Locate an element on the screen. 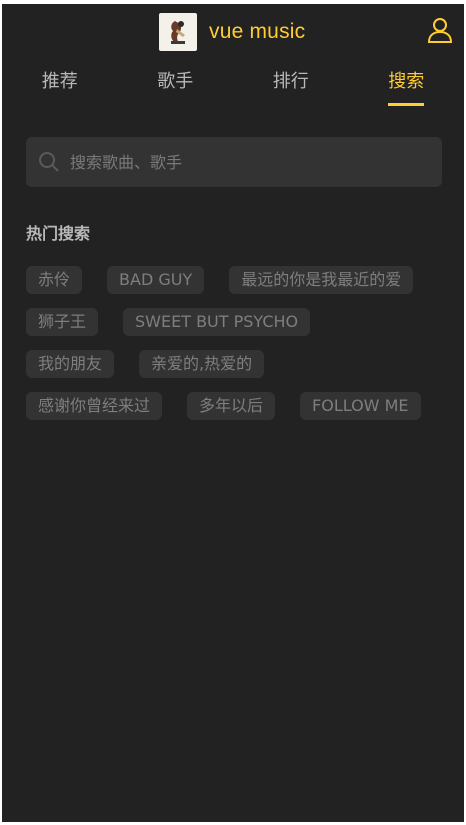 This screenshot has width=466, height=825. header: vue music is located at coordinates (233, 32).